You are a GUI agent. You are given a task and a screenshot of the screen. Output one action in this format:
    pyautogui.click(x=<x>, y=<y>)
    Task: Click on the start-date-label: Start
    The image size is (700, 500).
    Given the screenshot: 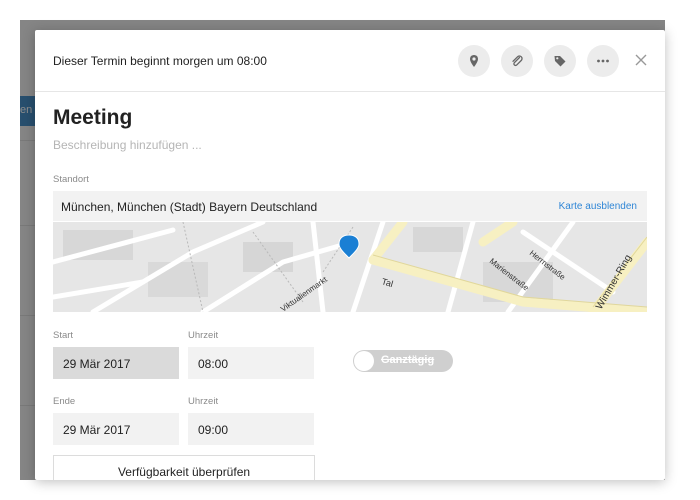 What is the action you would take?
    pyautogui.click(x=63, y=335)
    